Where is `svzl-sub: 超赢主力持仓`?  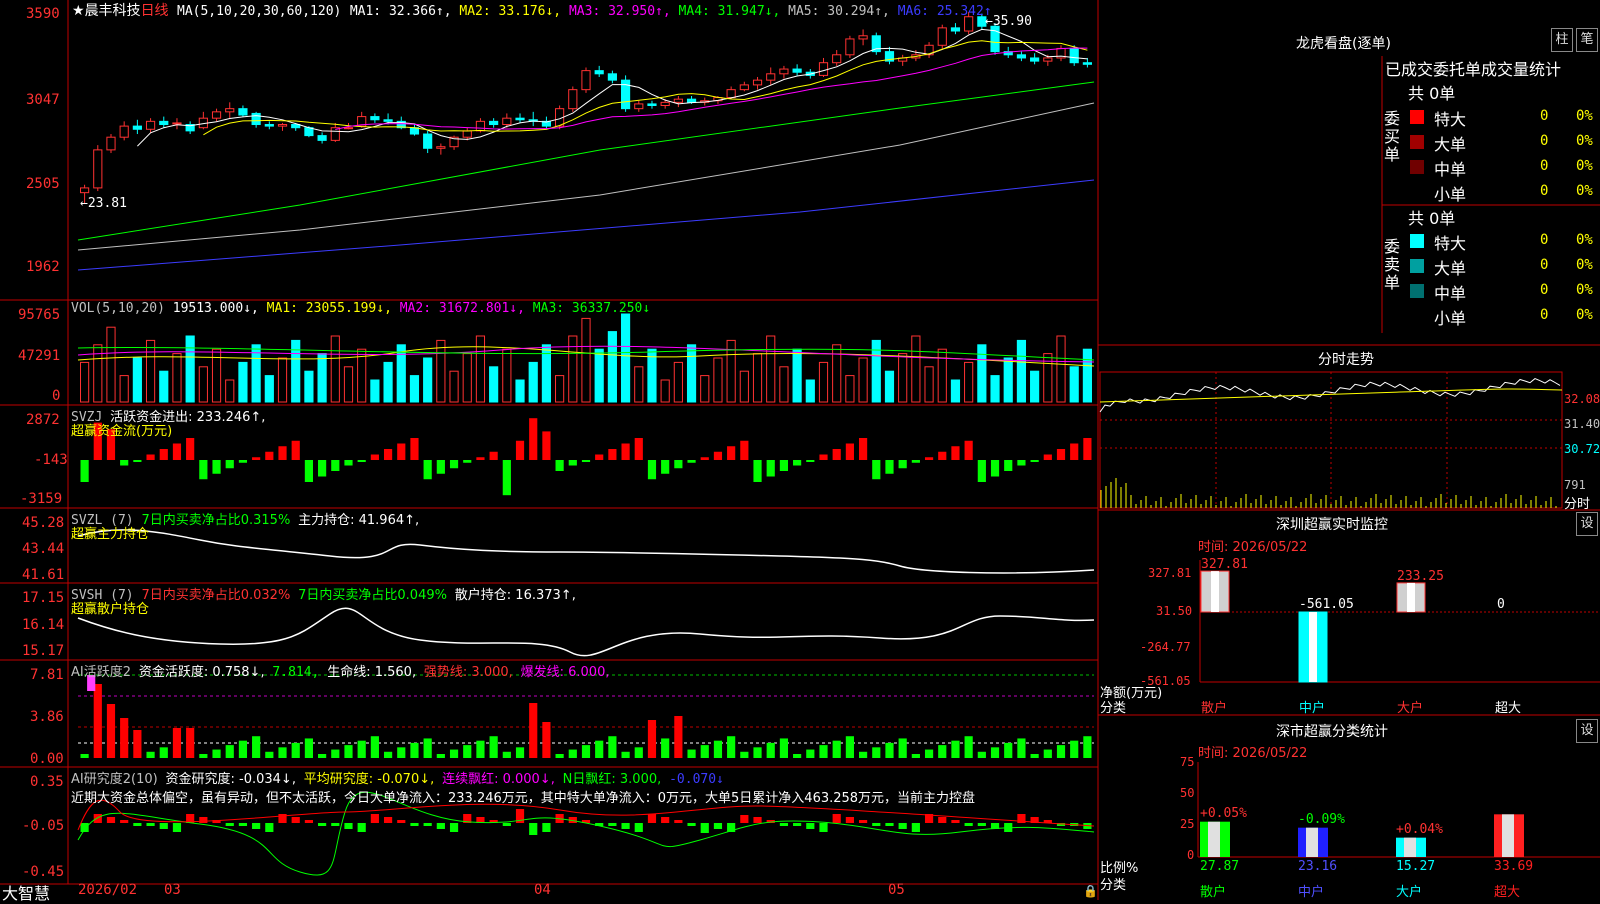
svzl-sub: 超赢主力持仓 is located at coordinates (110, 534).